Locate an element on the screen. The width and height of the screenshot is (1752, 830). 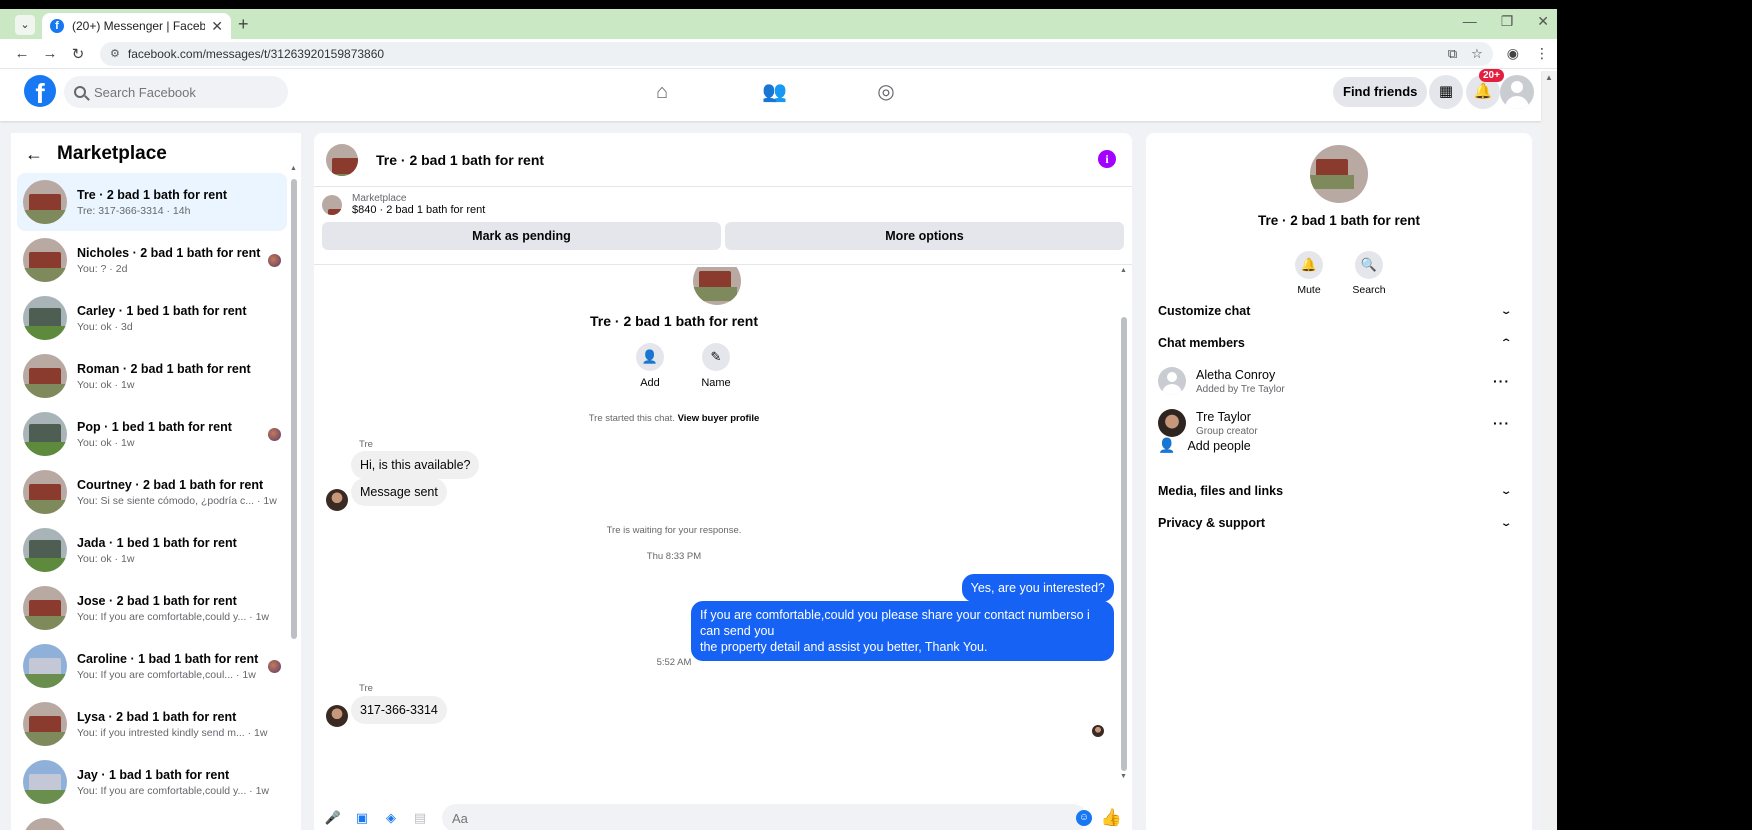
microphone-icon: 🎤 is located at coordinates (333, 818).